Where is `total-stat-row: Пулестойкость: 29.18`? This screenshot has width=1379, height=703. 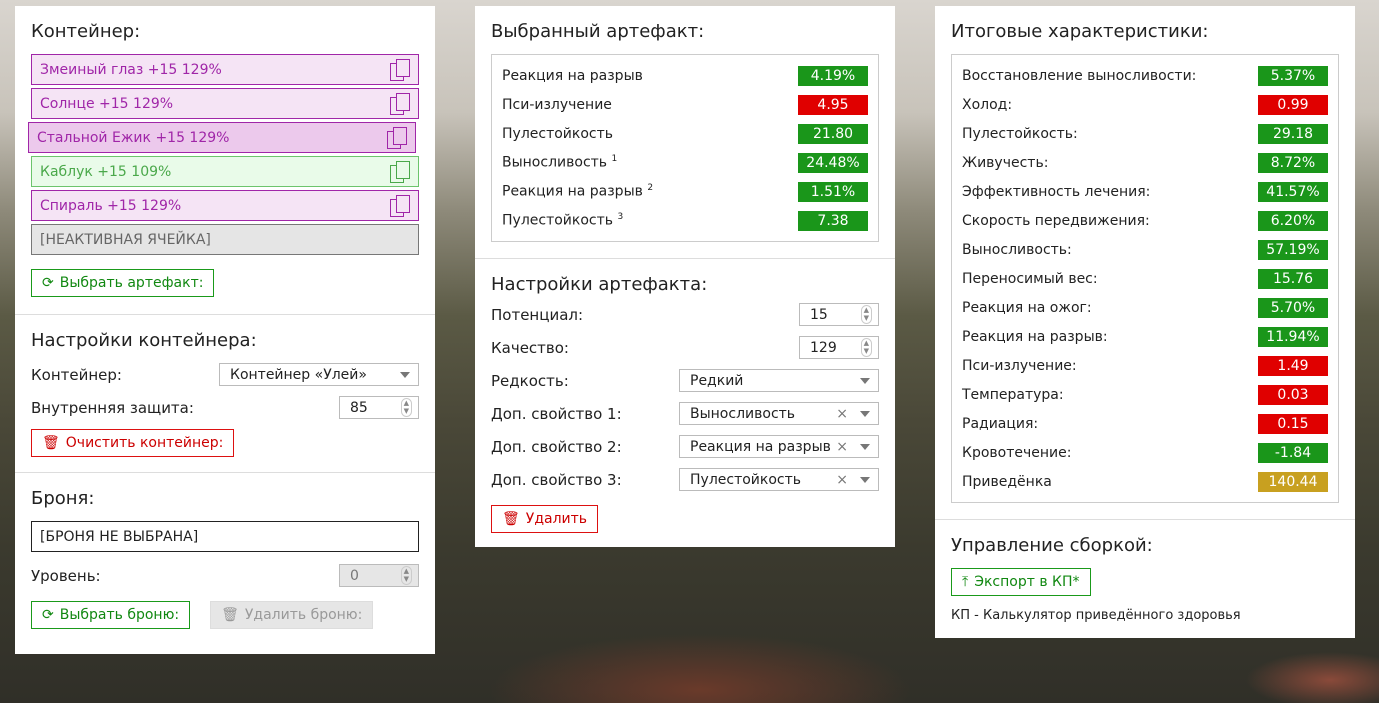 total-stat-row: Пулестойкость: 29.18 is located at coordinates (1145, 133).